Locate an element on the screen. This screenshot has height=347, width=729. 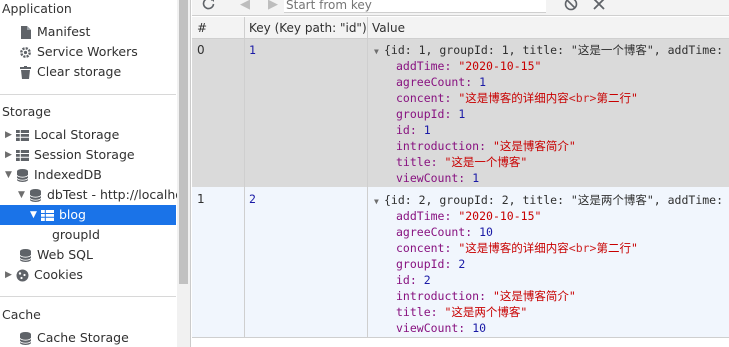
row-key: 2 is located at coordinates (252, 199).